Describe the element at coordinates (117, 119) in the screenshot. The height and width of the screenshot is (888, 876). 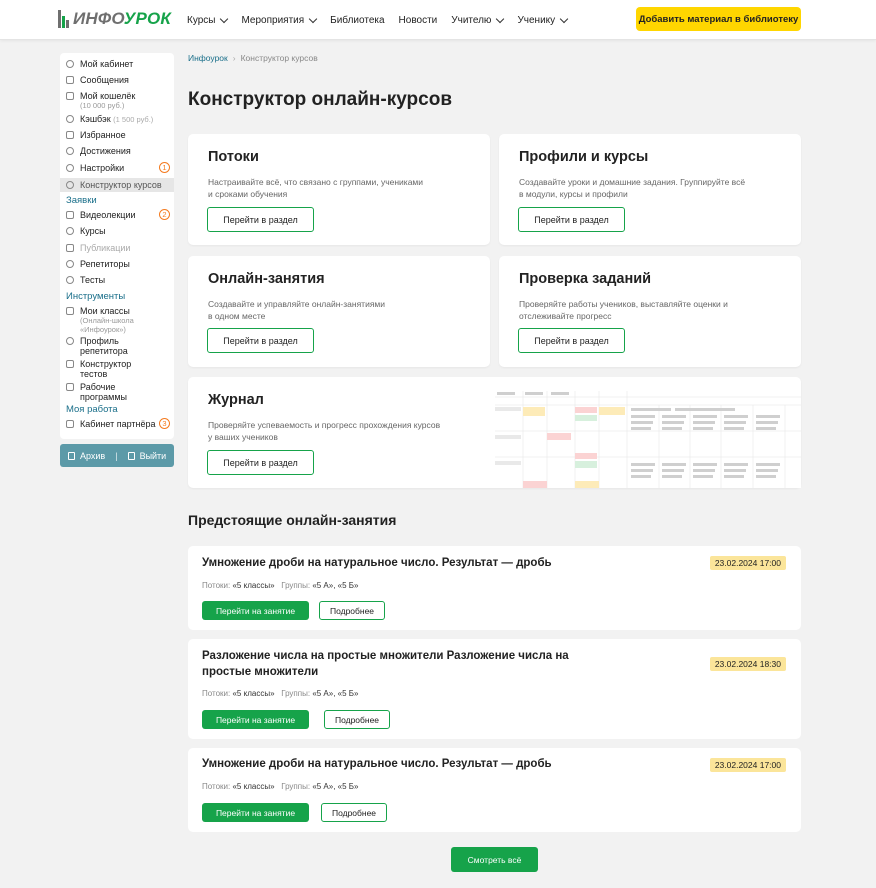
I see `sidebar-item-cashback: Кэшбэк (1 500 руб.)` at that location.